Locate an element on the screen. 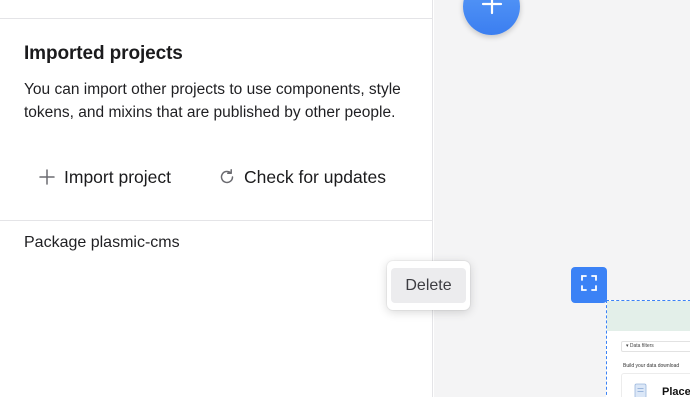 This screenshot has height=397, width=690. artboard-card: Place is located at coordinates (655, 385).